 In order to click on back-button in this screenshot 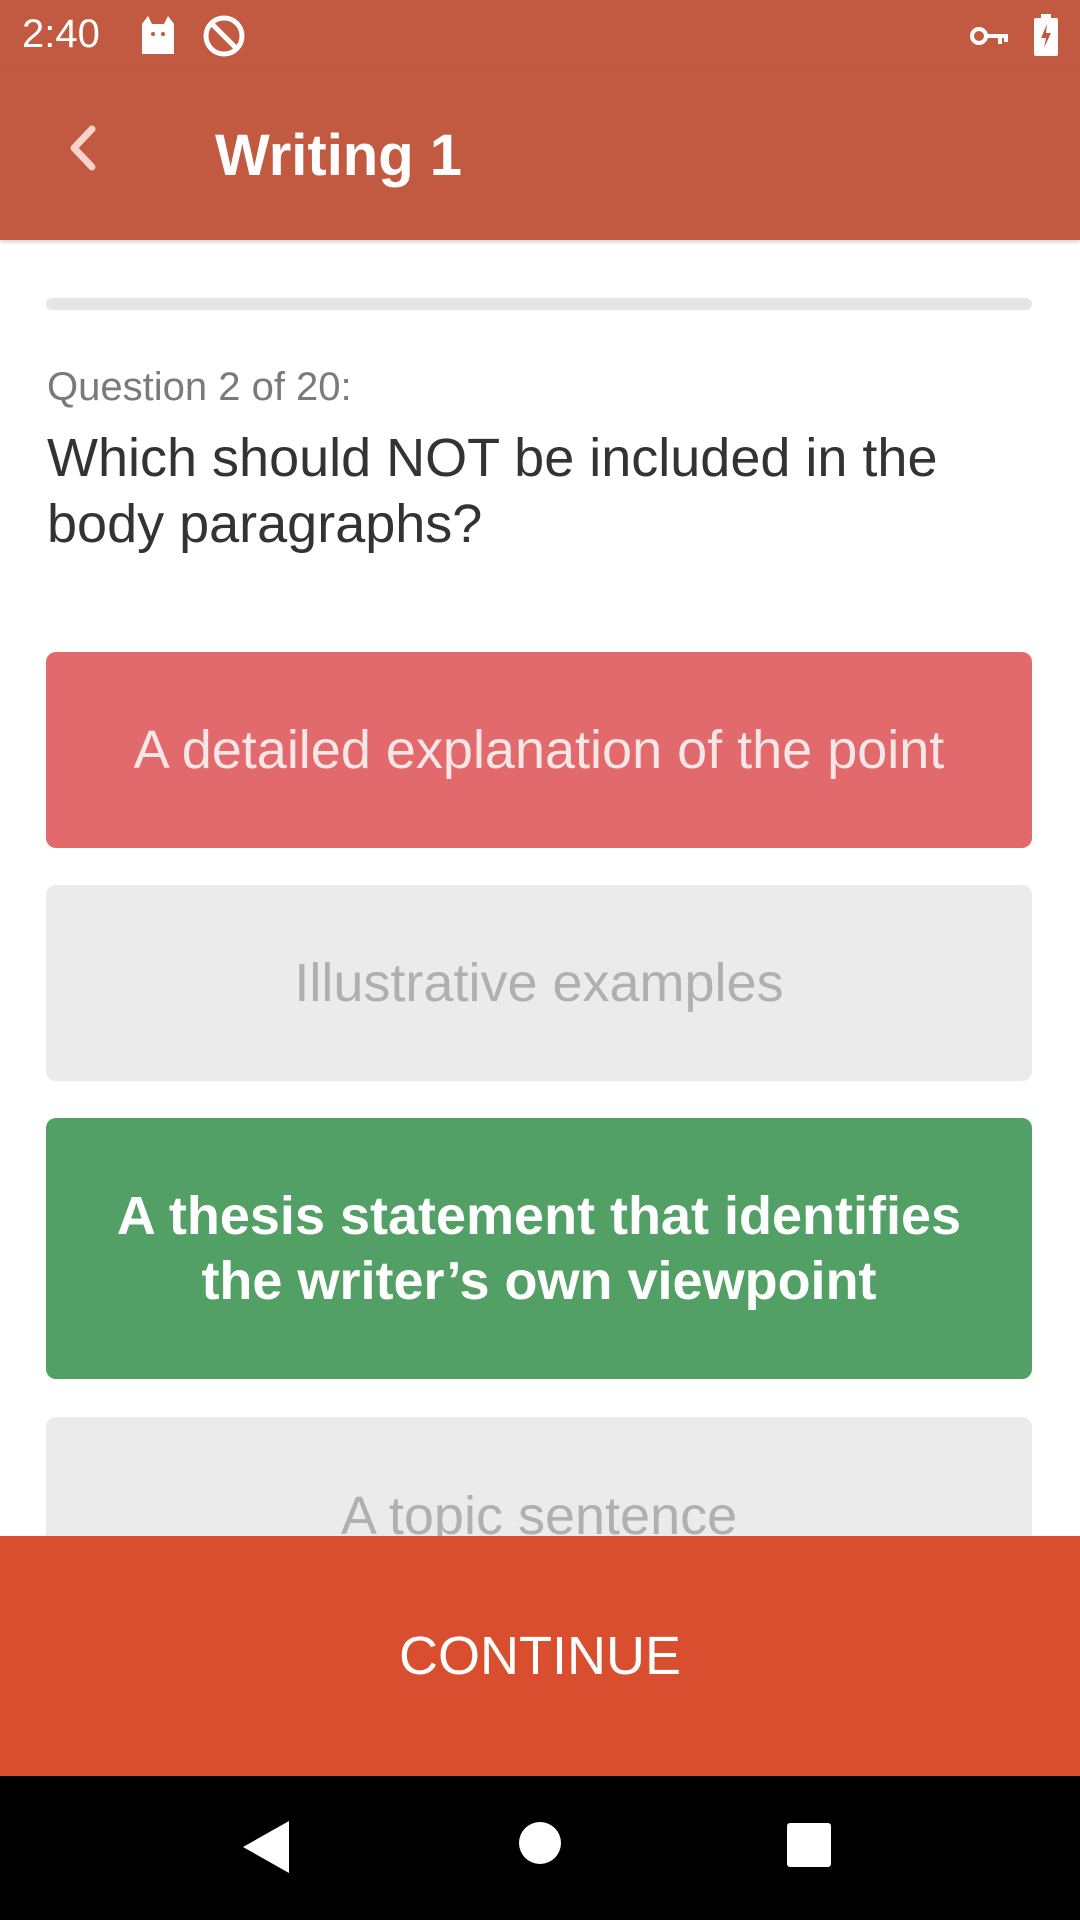, I will do `click(82, 150)`.